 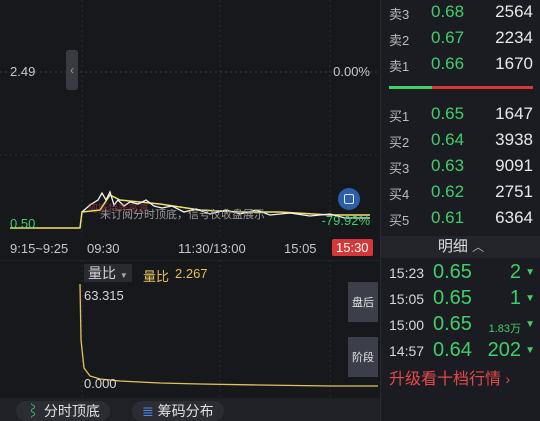 What do you see at coordinates (448, 165) in the screenshot?
I see `bid-price: 0.63` at bounding box center [448, 165].